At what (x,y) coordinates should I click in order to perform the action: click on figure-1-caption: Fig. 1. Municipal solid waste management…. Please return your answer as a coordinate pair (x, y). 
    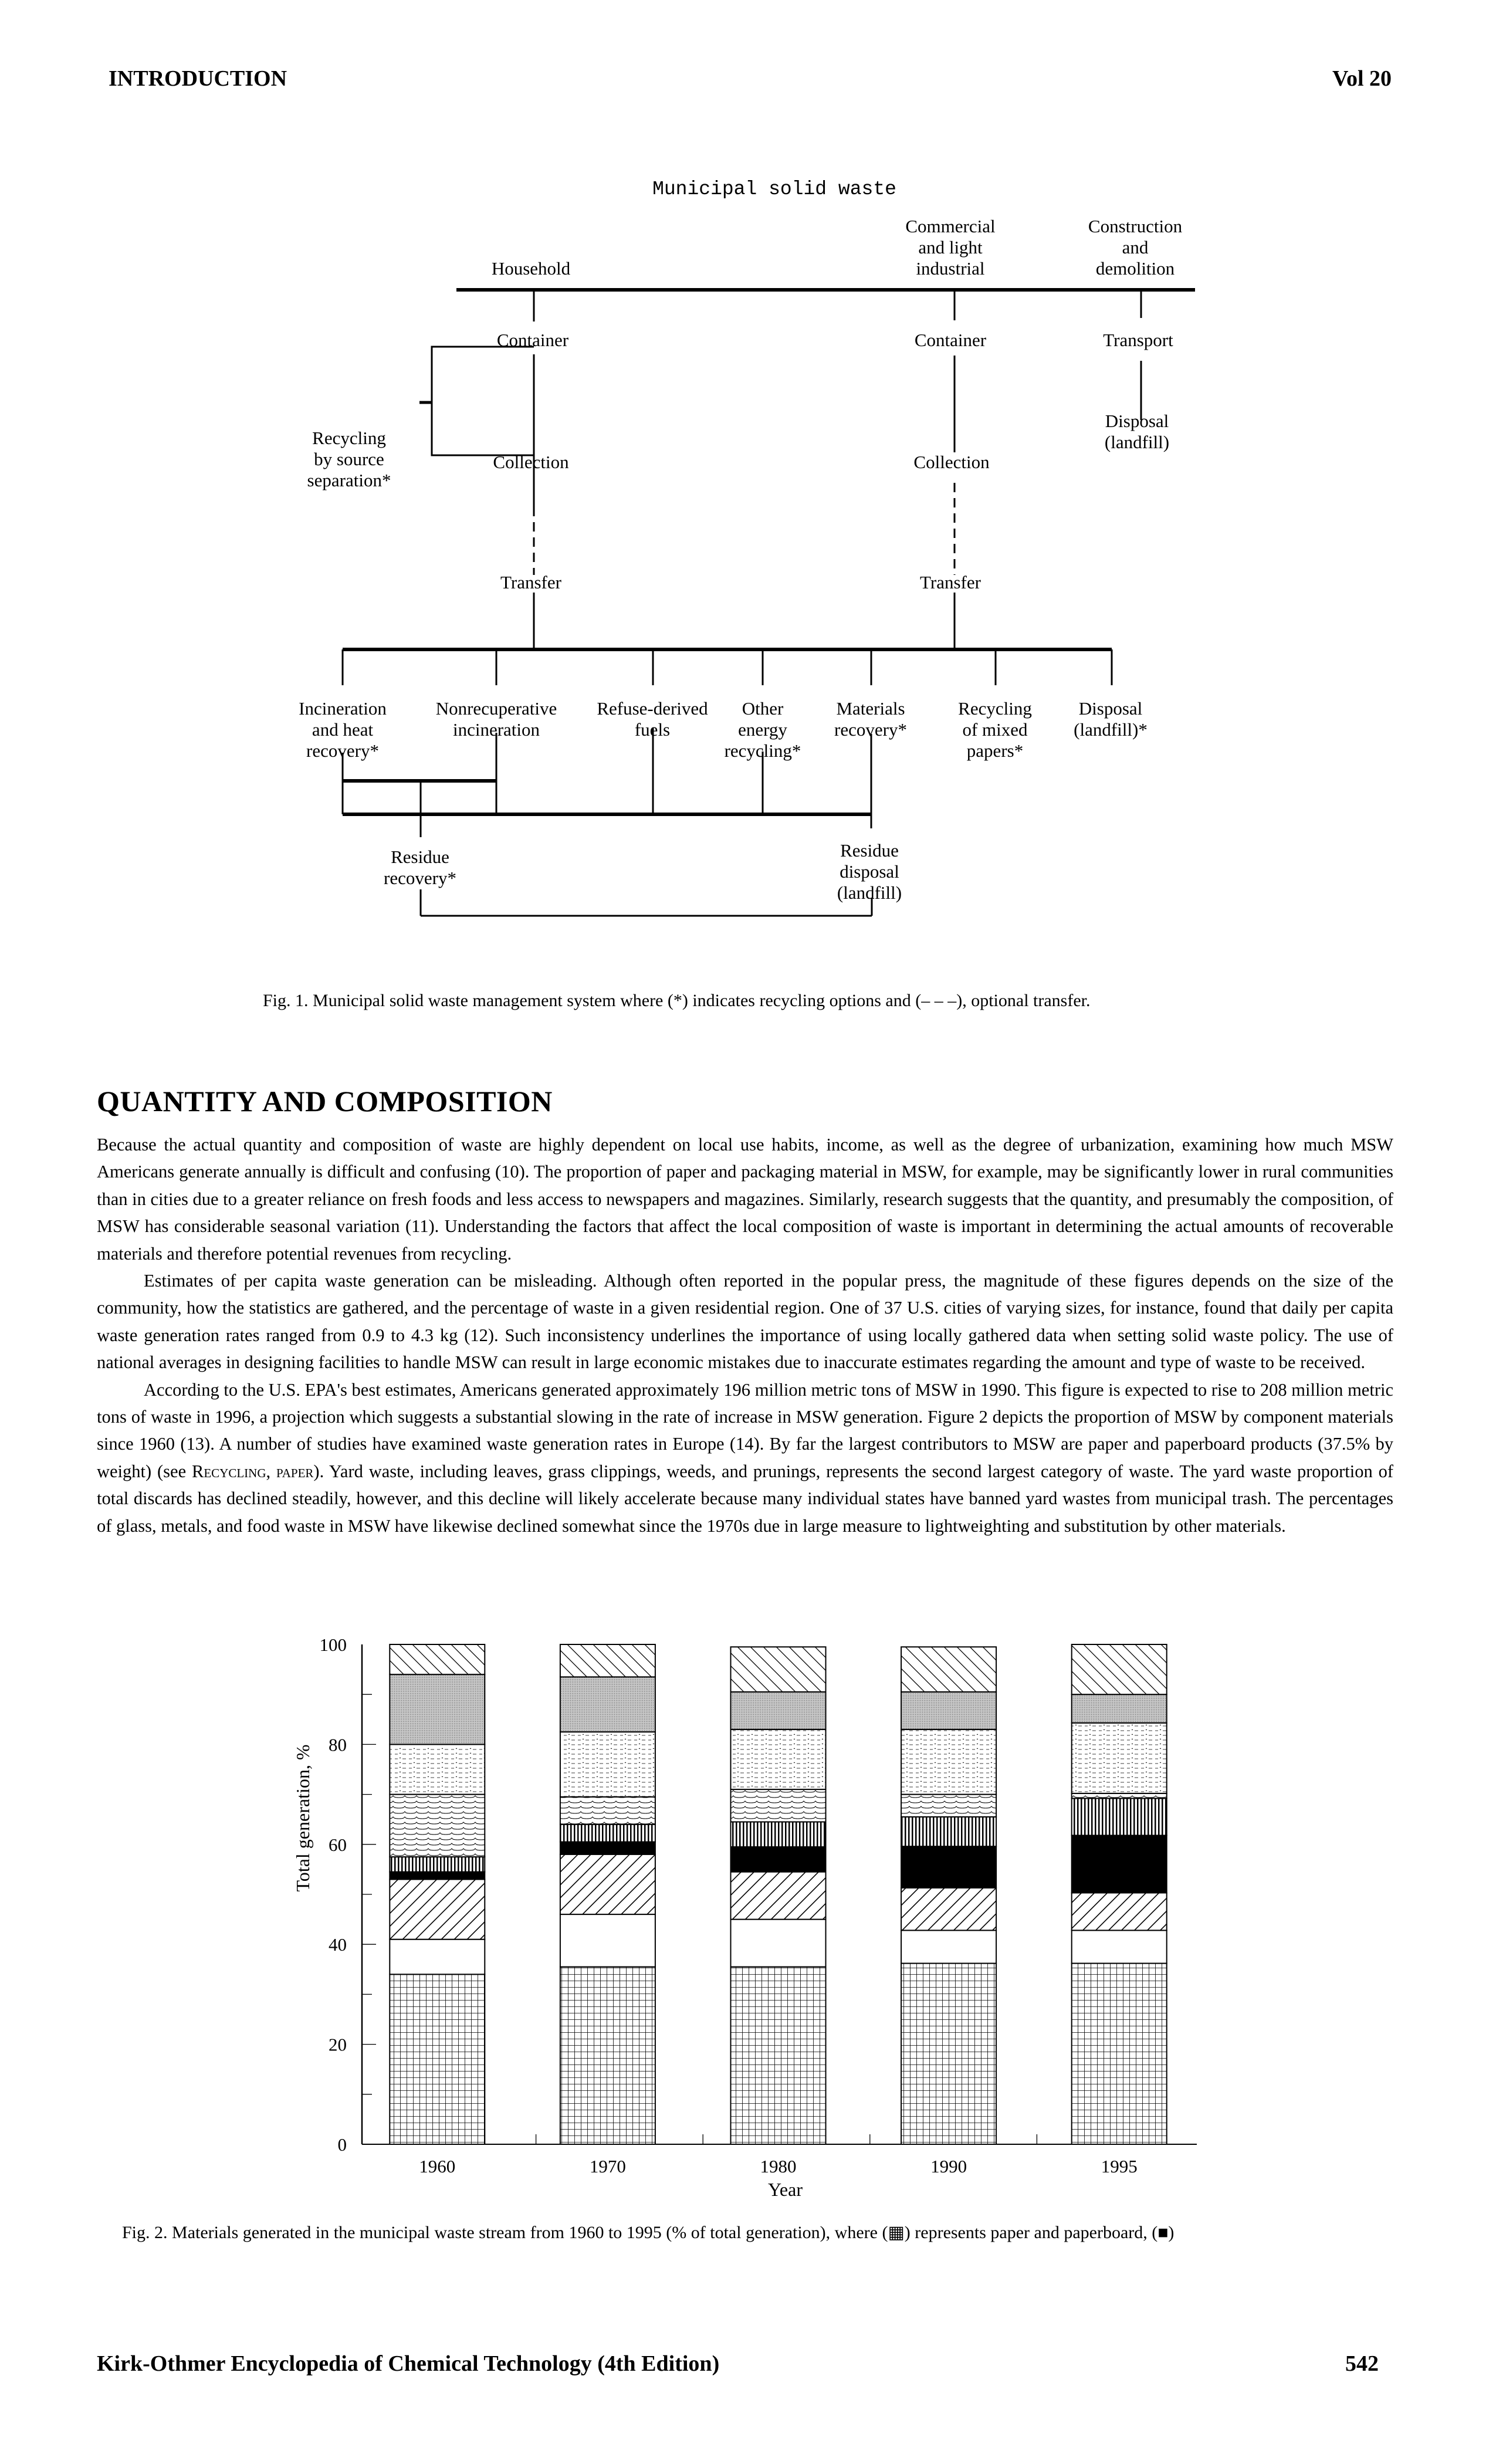
    Looking at the image, I should click on (677, 1000).